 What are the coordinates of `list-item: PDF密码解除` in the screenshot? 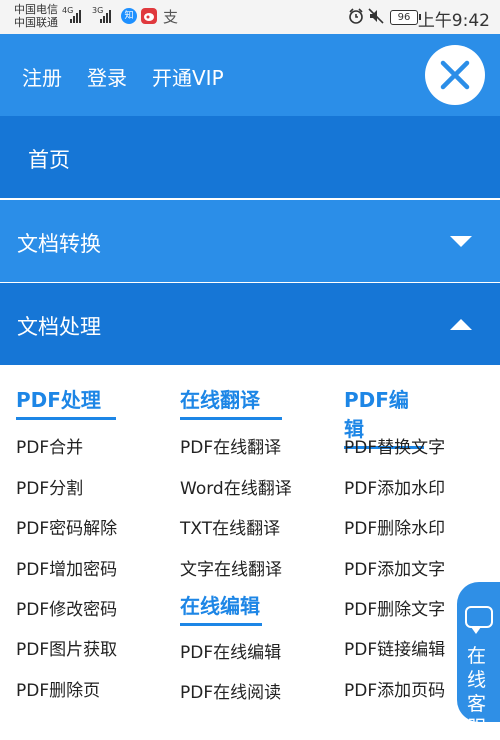 It's located at (66, 526).